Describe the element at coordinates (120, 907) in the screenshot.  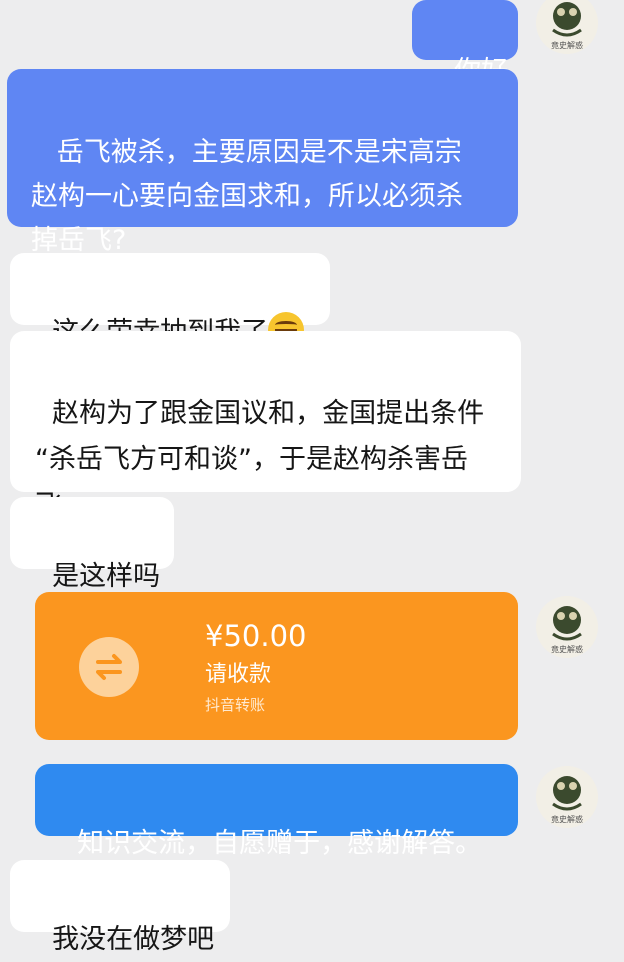
I see `message-bubble-received: 我没在做梦吧` at that location.